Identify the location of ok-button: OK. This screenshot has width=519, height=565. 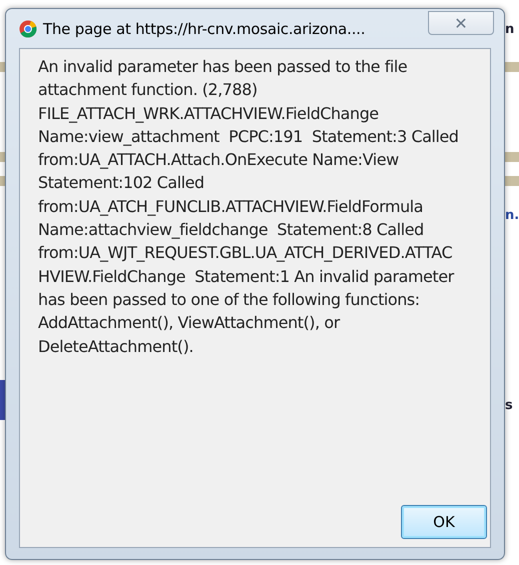
(444, 522).